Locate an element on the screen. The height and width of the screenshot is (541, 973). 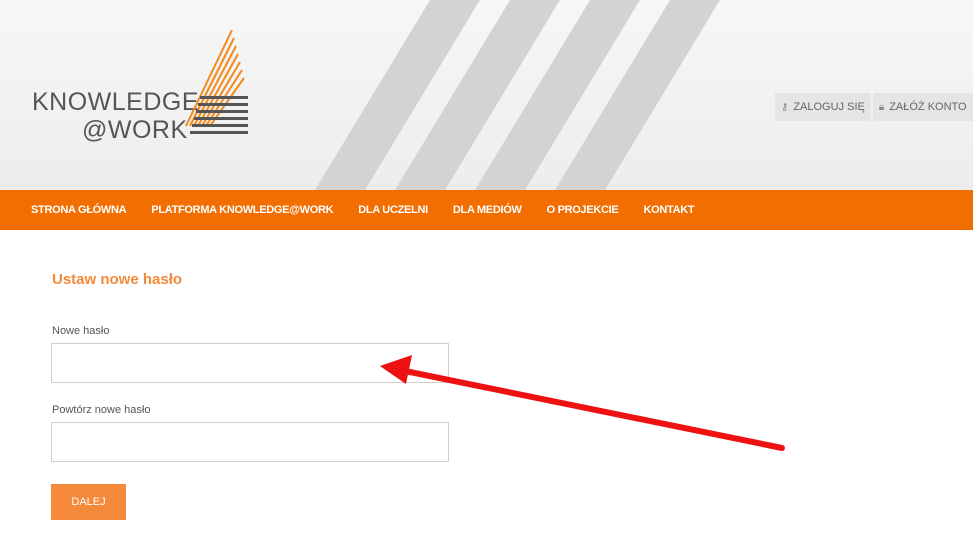
nav-item-platform: PLATFORMA KNOWLEDGE@WORK is located at coordinates (242, 210).